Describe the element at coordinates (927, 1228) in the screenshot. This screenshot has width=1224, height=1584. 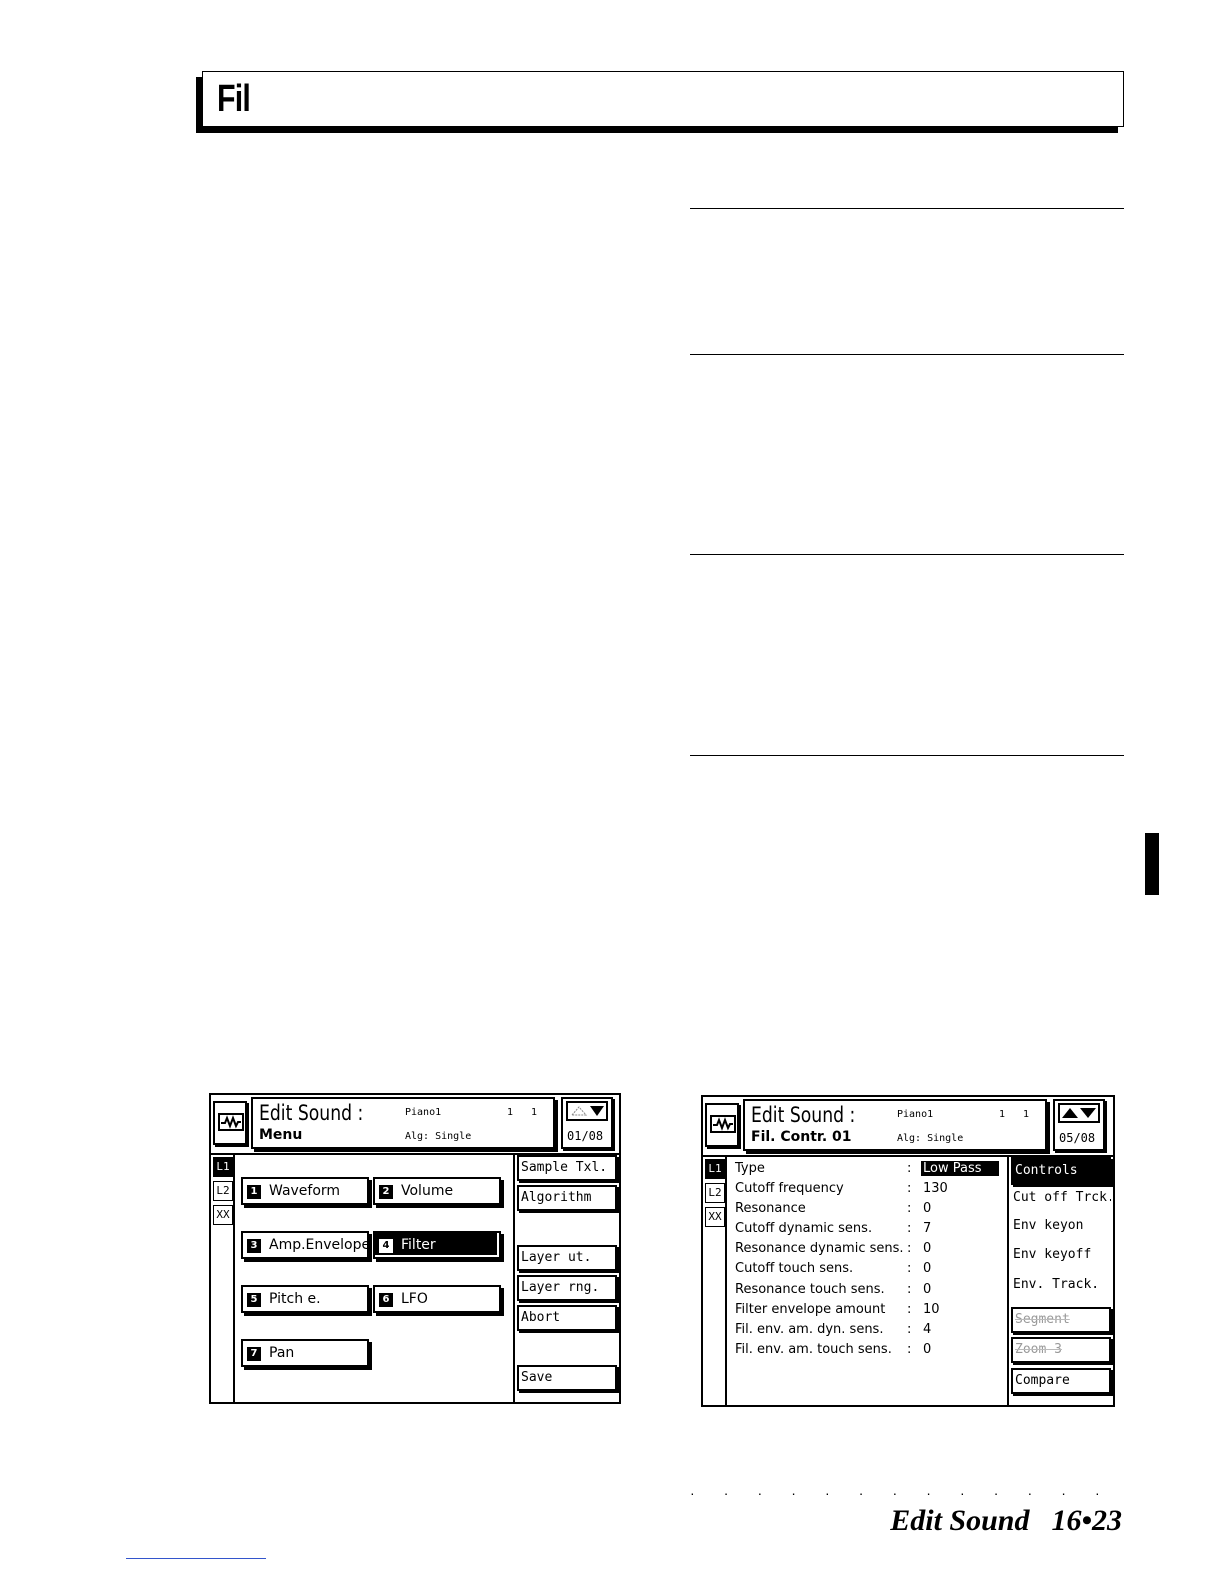
I see `param-value: 7` at that location.